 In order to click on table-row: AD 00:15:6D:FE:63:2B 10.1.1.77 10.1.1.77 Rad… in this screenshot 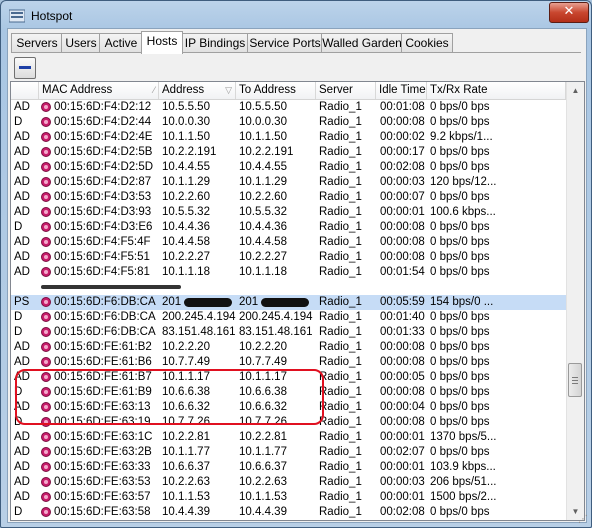, I will do `click(288, 452)`.